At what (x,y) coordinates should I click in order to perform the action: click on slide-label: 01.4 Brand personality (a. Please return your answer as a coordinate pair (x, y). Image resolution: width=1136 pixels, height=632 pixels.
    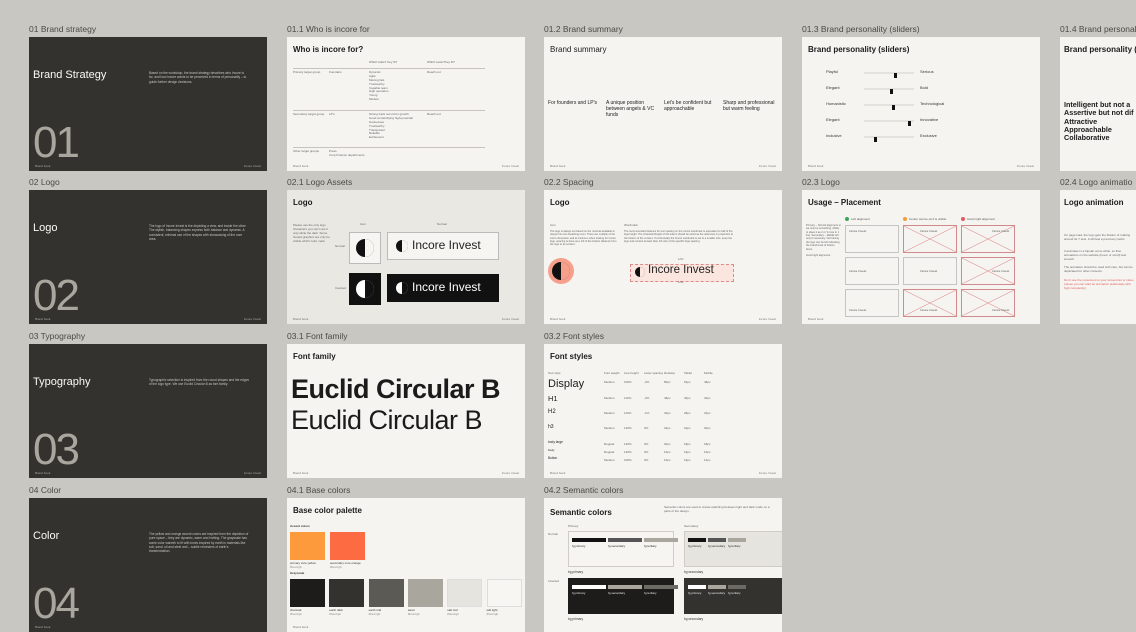
    Looking at the image, I should click on (1098, 29).